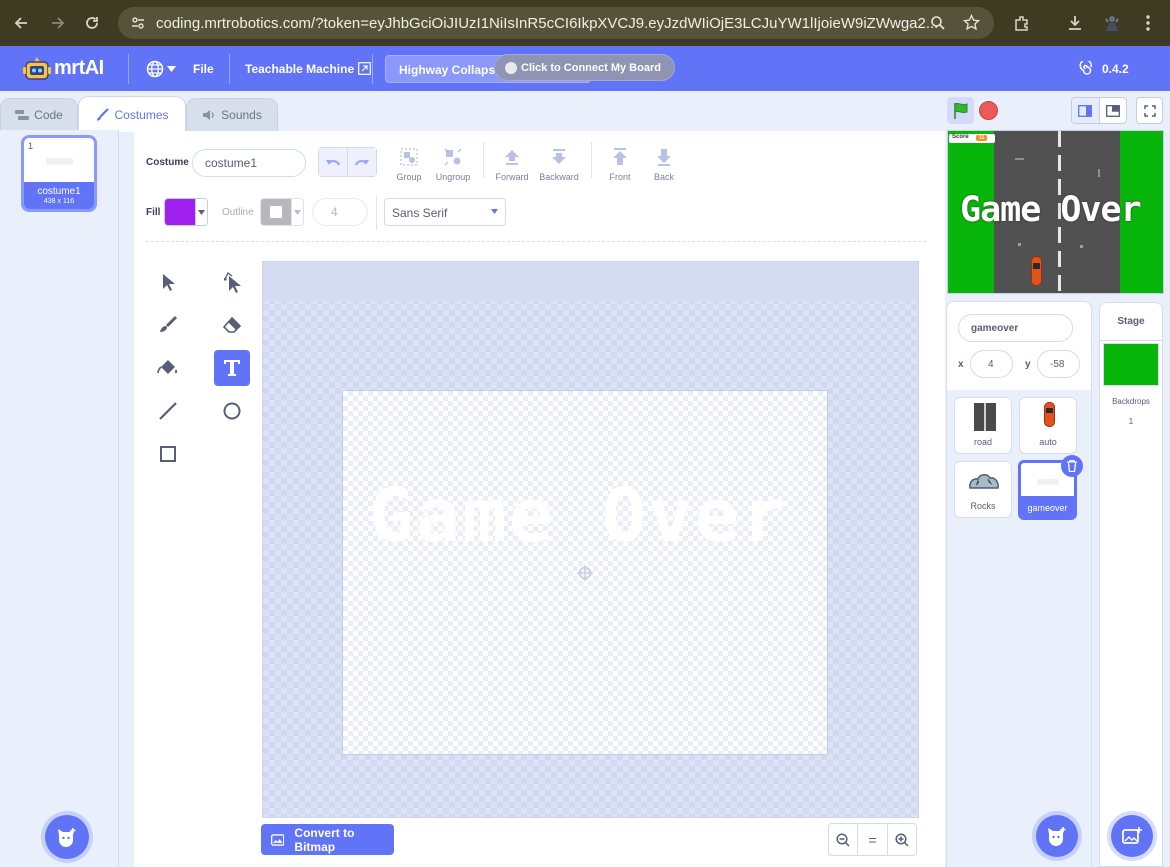  I want to click on stage-canvas: Score 11 Game Over, so click(1055, 212).